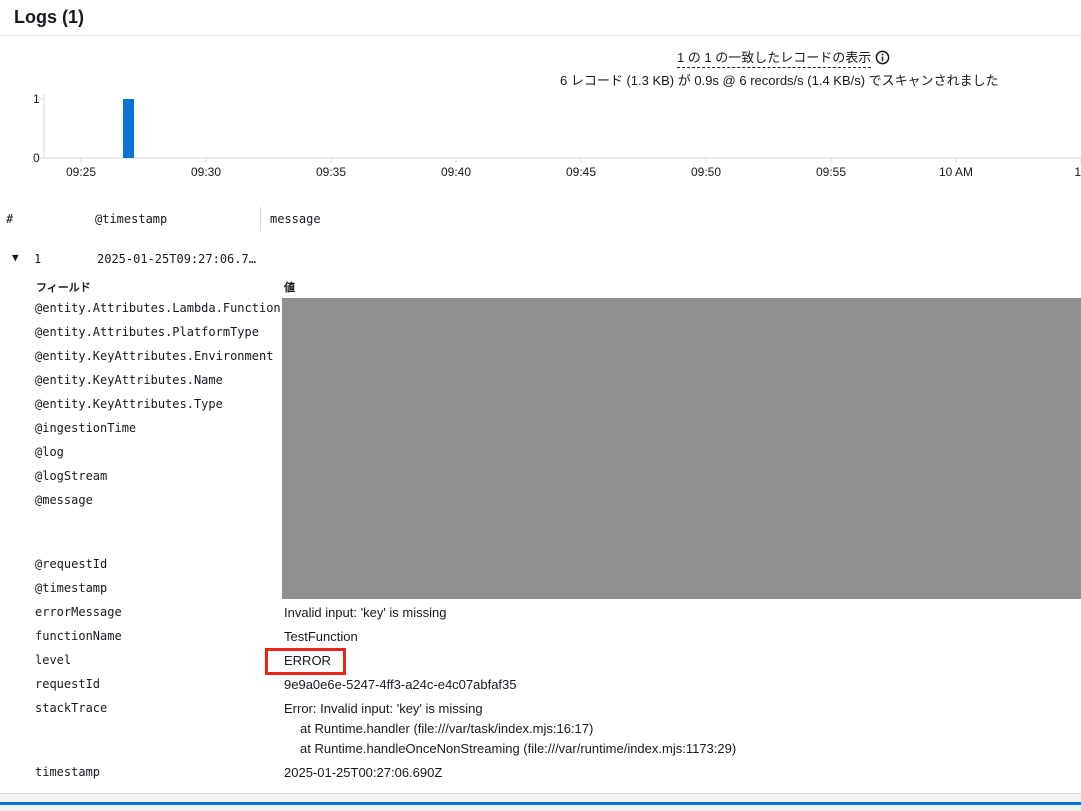  I want to click on function-name-value: TestFunction, so click(321, 636).